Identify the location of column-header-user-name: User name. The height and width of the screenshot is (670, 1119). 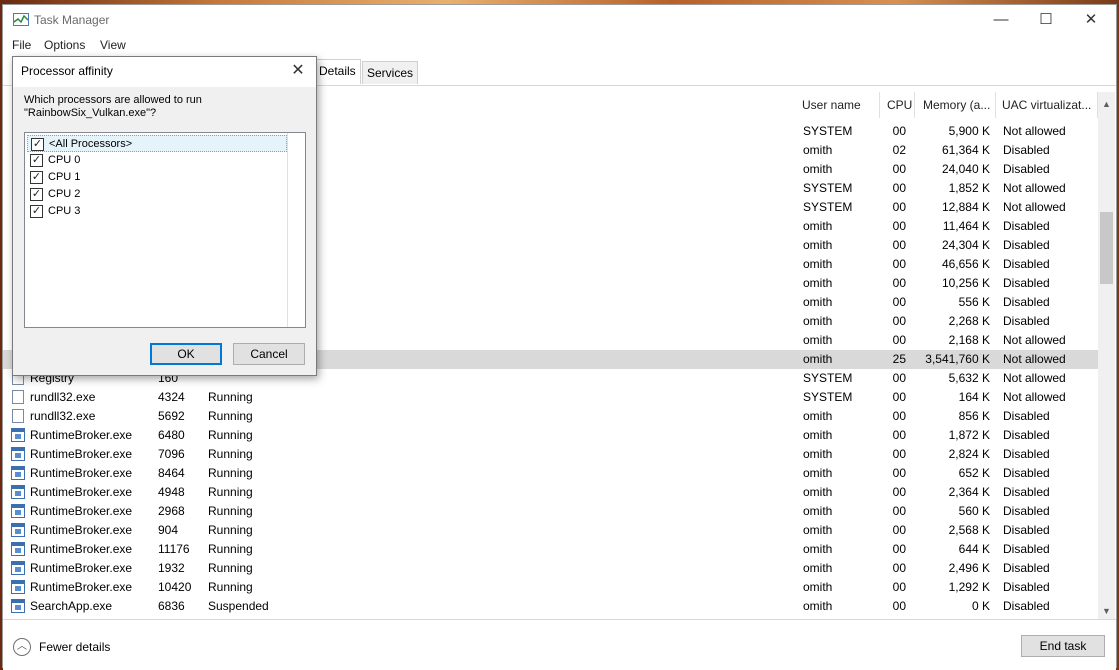
(838, 105).